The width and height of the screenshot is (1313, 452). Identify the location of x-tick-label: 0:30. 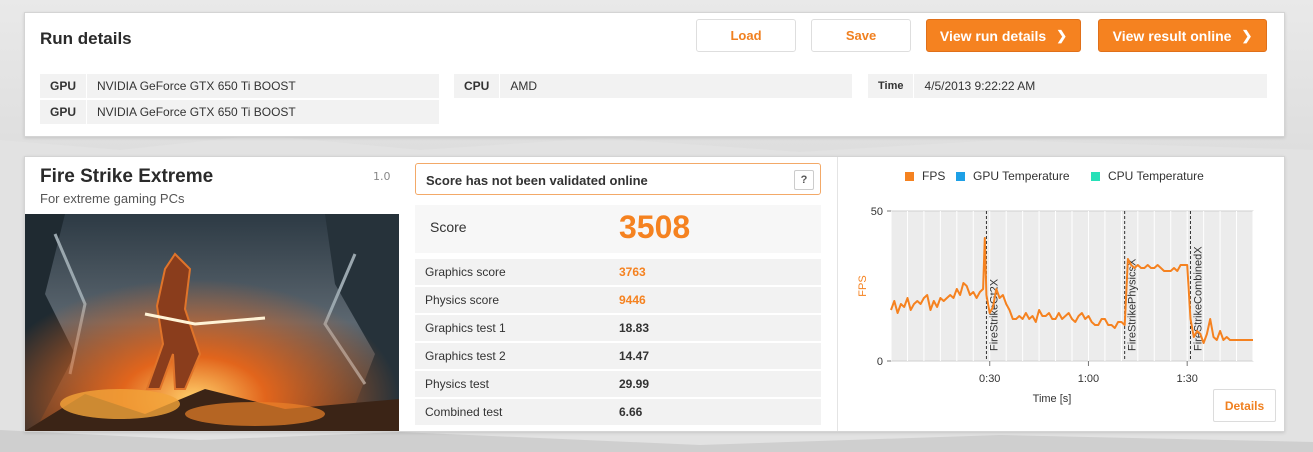
(989, 379).